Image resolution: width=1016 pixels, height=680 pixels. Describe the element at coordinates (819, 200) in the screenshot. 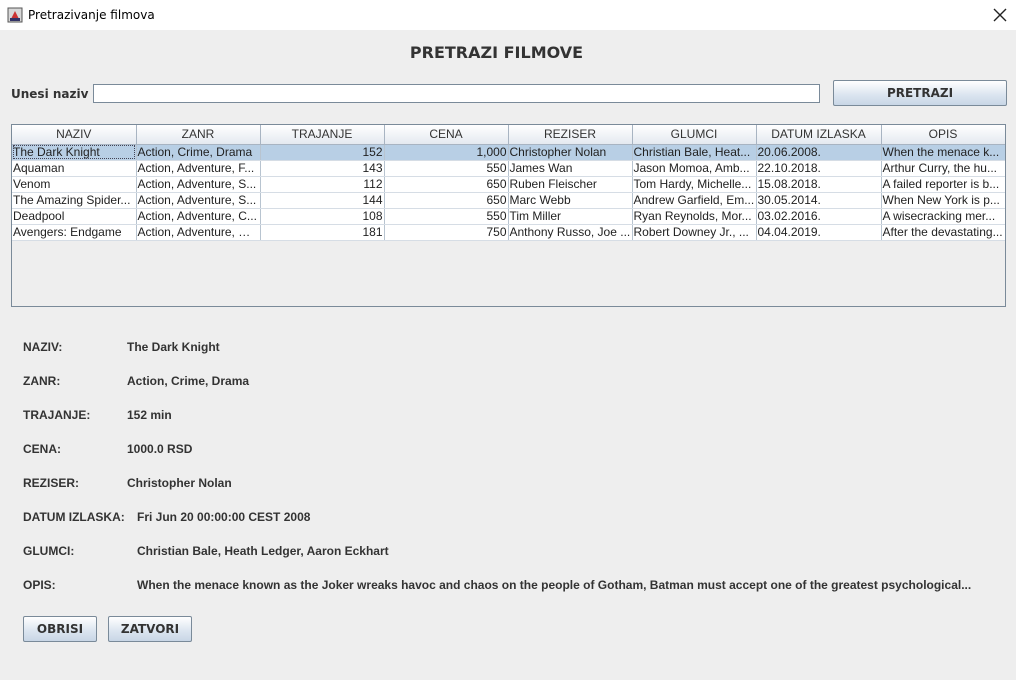

I see `cell-datum-izlaska: 30.05.2014.` at that location.